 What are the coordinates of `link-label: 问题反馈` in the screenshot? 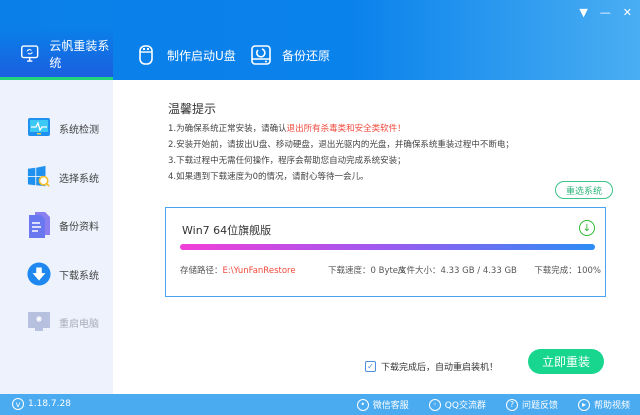 It's located at (539, 406).